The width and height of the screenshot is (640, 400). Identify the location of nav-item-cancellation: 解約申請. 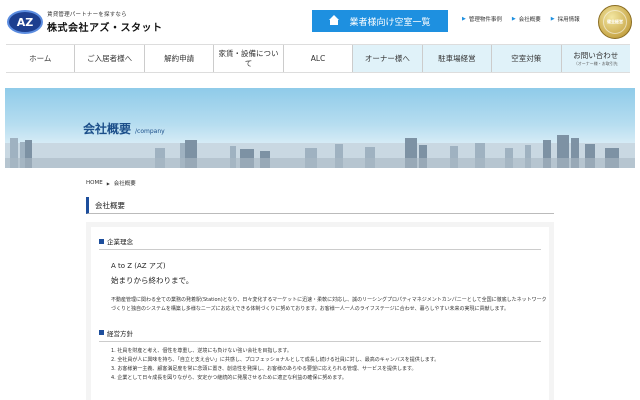
(180, 58).